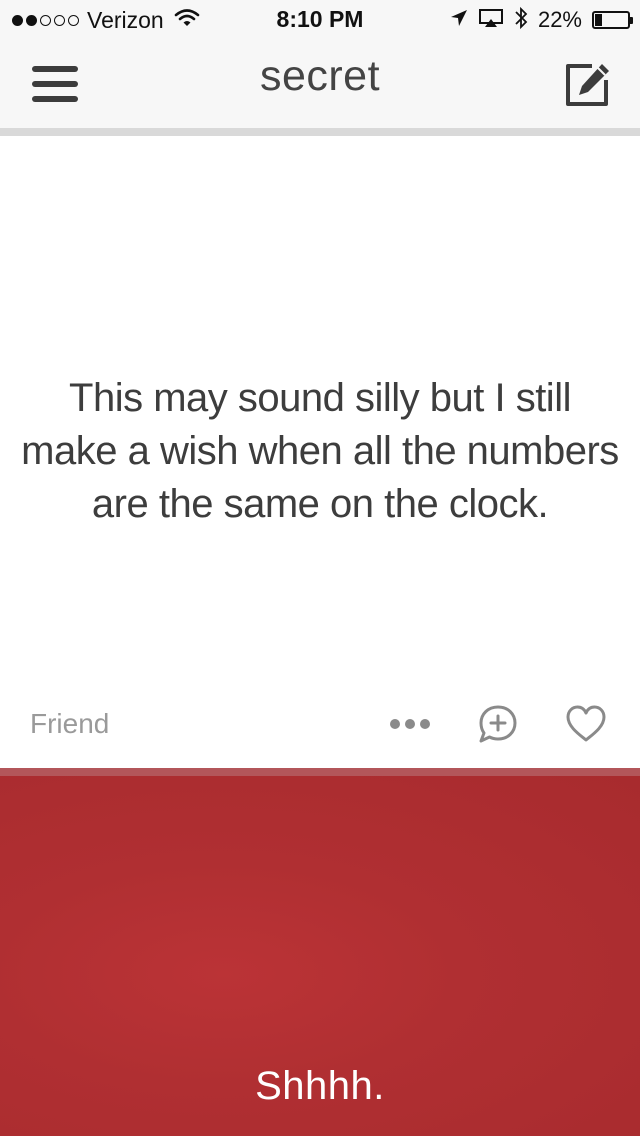 The image size is (640, 1136). I want to click on battery-percent: 22%, so click(559, 19).